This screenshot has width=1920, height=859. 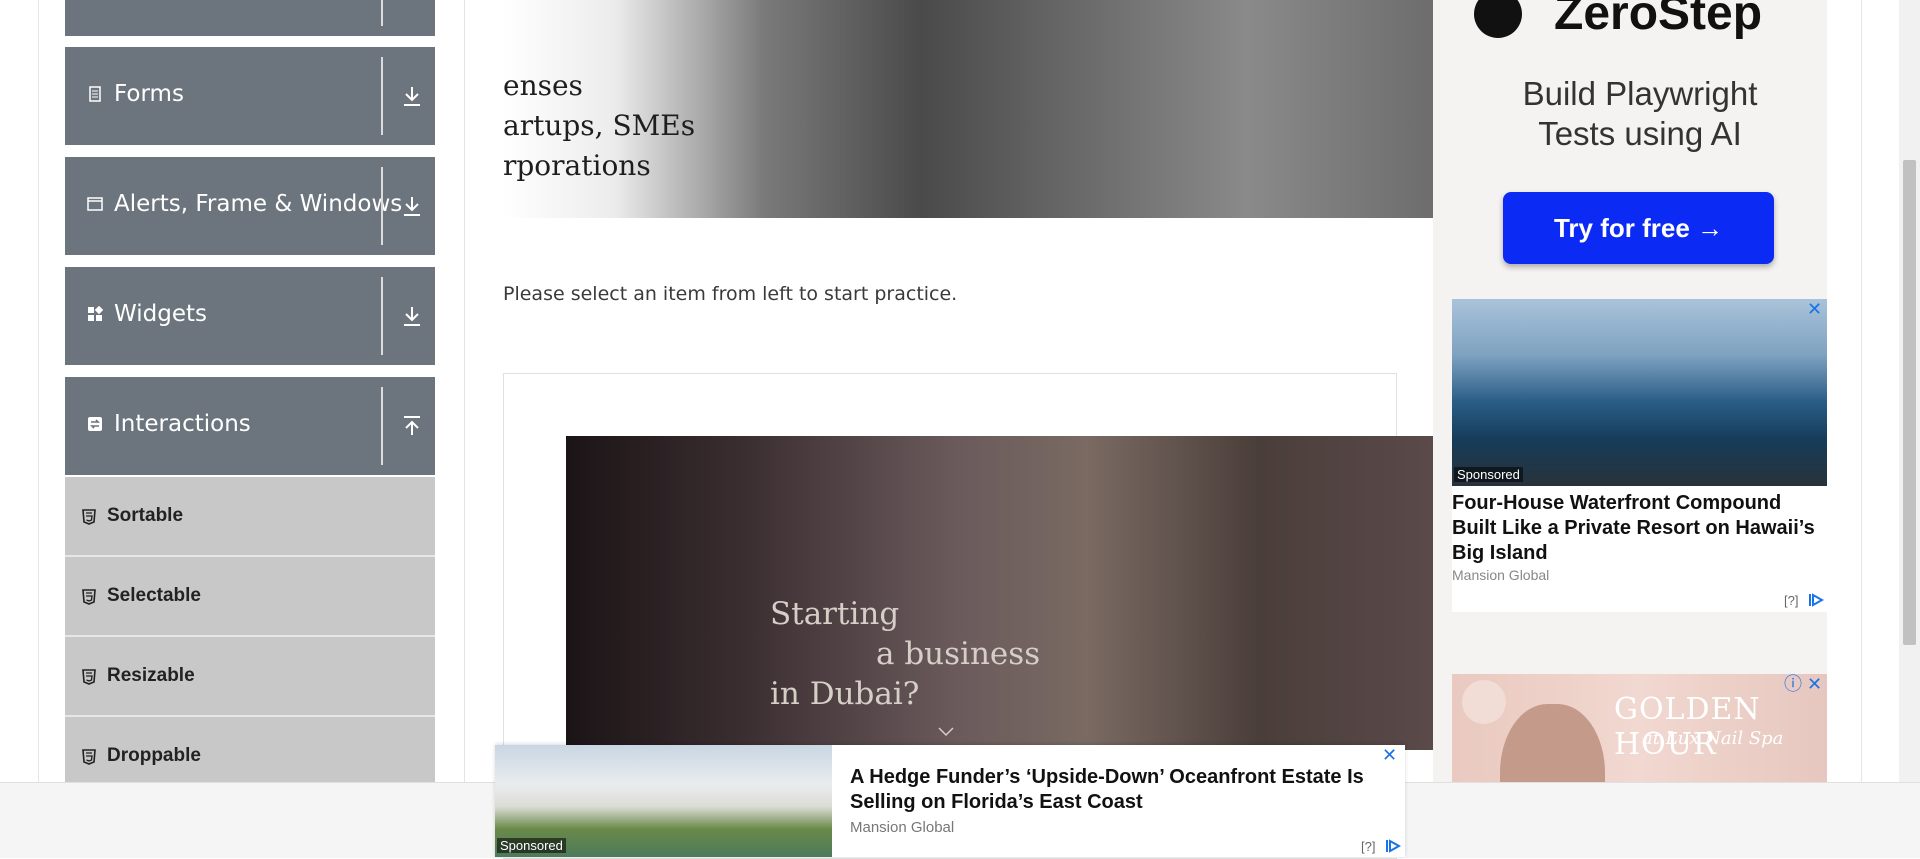 What do you see at coordinates (151, 675) in the screenshot?
I see `sidebar-item-label: Resizable` at bounding box center [151, 675].